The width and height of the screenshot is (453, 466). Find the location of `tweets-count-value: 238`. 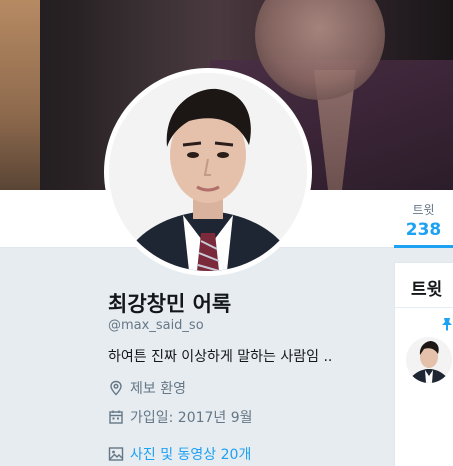

tweets-count-value: 238 is located at coordinates (423, 230).